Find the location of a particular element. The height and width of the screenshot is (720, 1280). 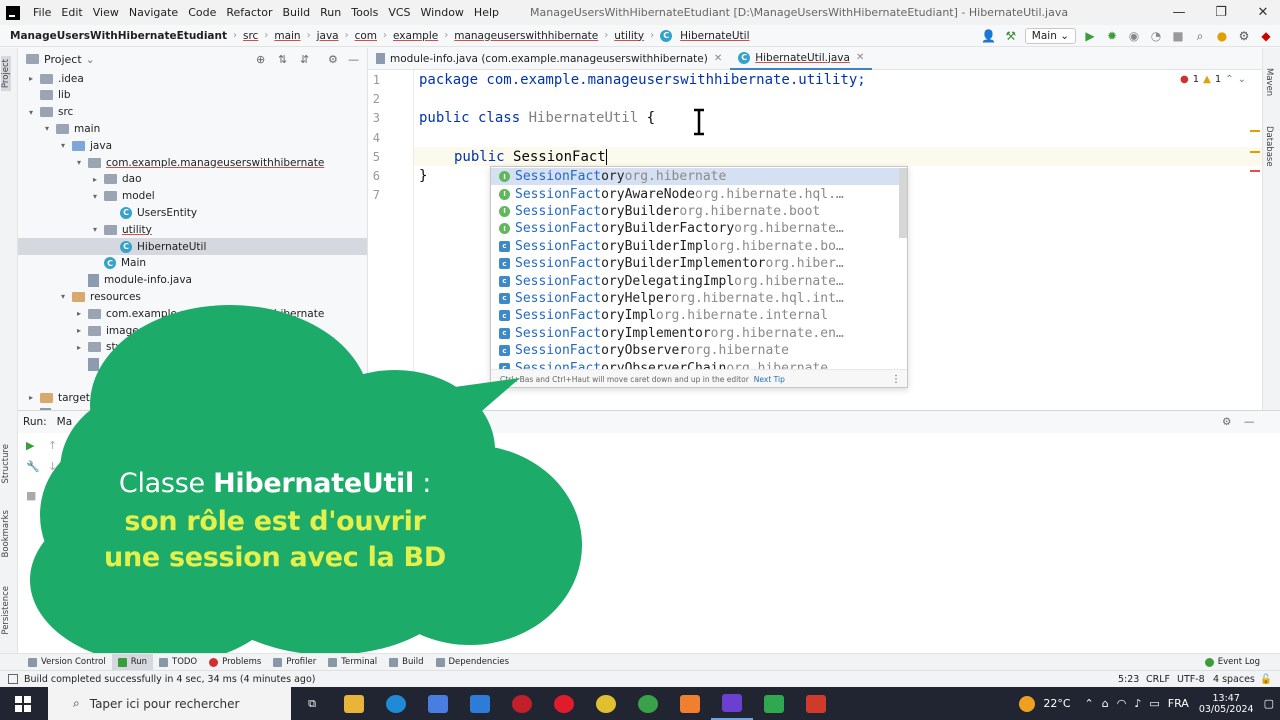

jetbrains-icon: ◆ is located at coordinates (1266, 36).